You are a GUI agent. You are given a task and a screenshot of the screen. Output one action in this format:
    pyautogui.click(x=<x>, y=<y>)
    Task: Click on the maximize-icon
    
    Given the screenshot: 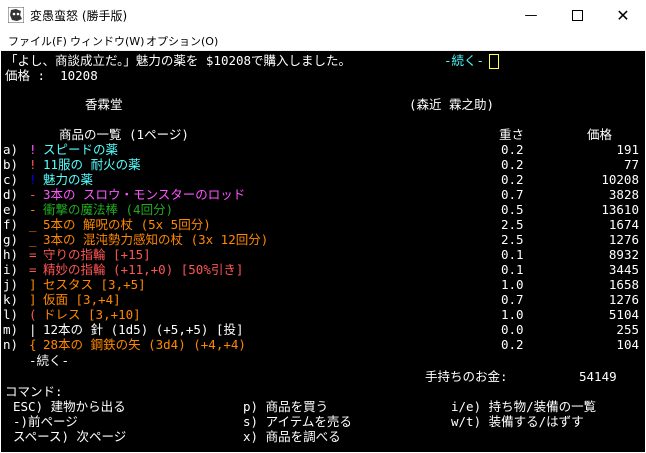 What is the action you would take?
    pyautogui.click(x=577, y=15)
    